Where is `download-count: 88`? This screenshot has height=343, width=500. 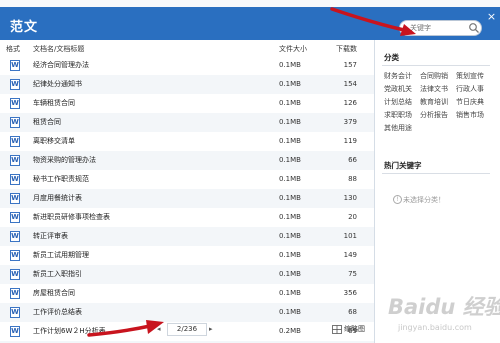
download-count: 88 is located at coordinates (352, 179).